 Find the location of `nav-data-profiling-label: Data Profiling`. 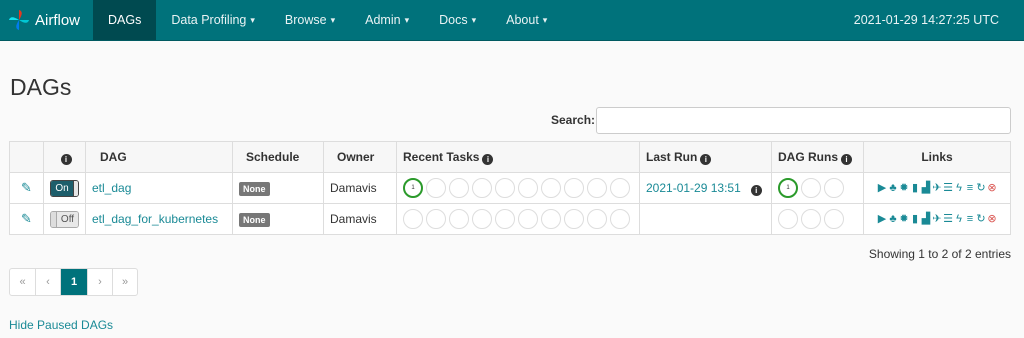

nav-data-profiling-label: Data Profiling is located at coordinates (209, 20).